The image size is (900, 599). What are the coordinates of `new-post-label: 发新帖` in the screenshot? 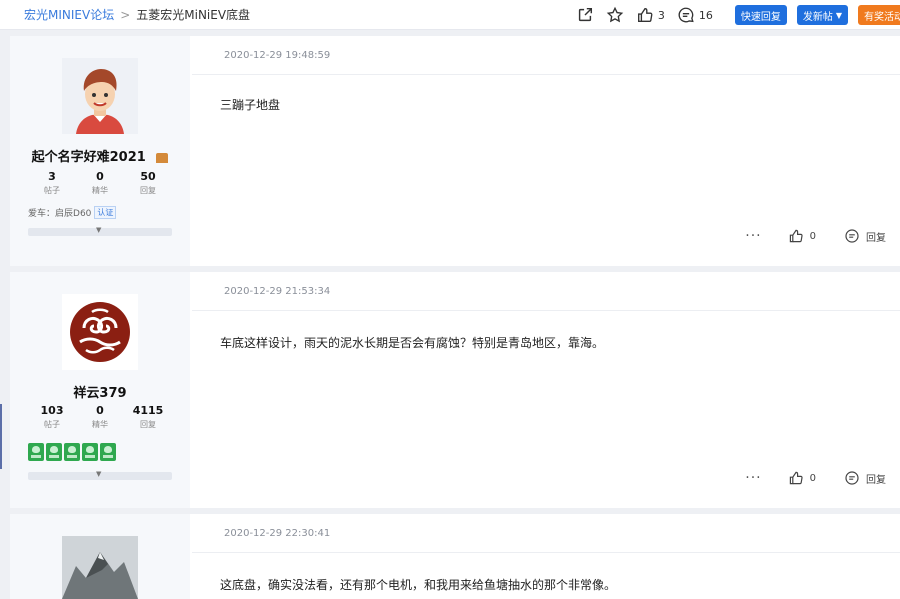 It's located at (817, 17).